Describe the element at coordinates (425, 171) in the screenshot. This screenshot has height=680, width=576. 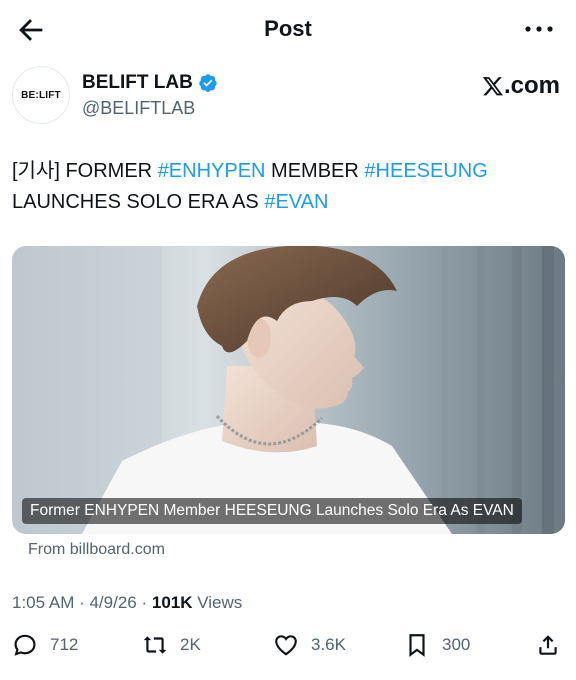
I see `hashtag-heeseung: #HEESEUNG` at that location.